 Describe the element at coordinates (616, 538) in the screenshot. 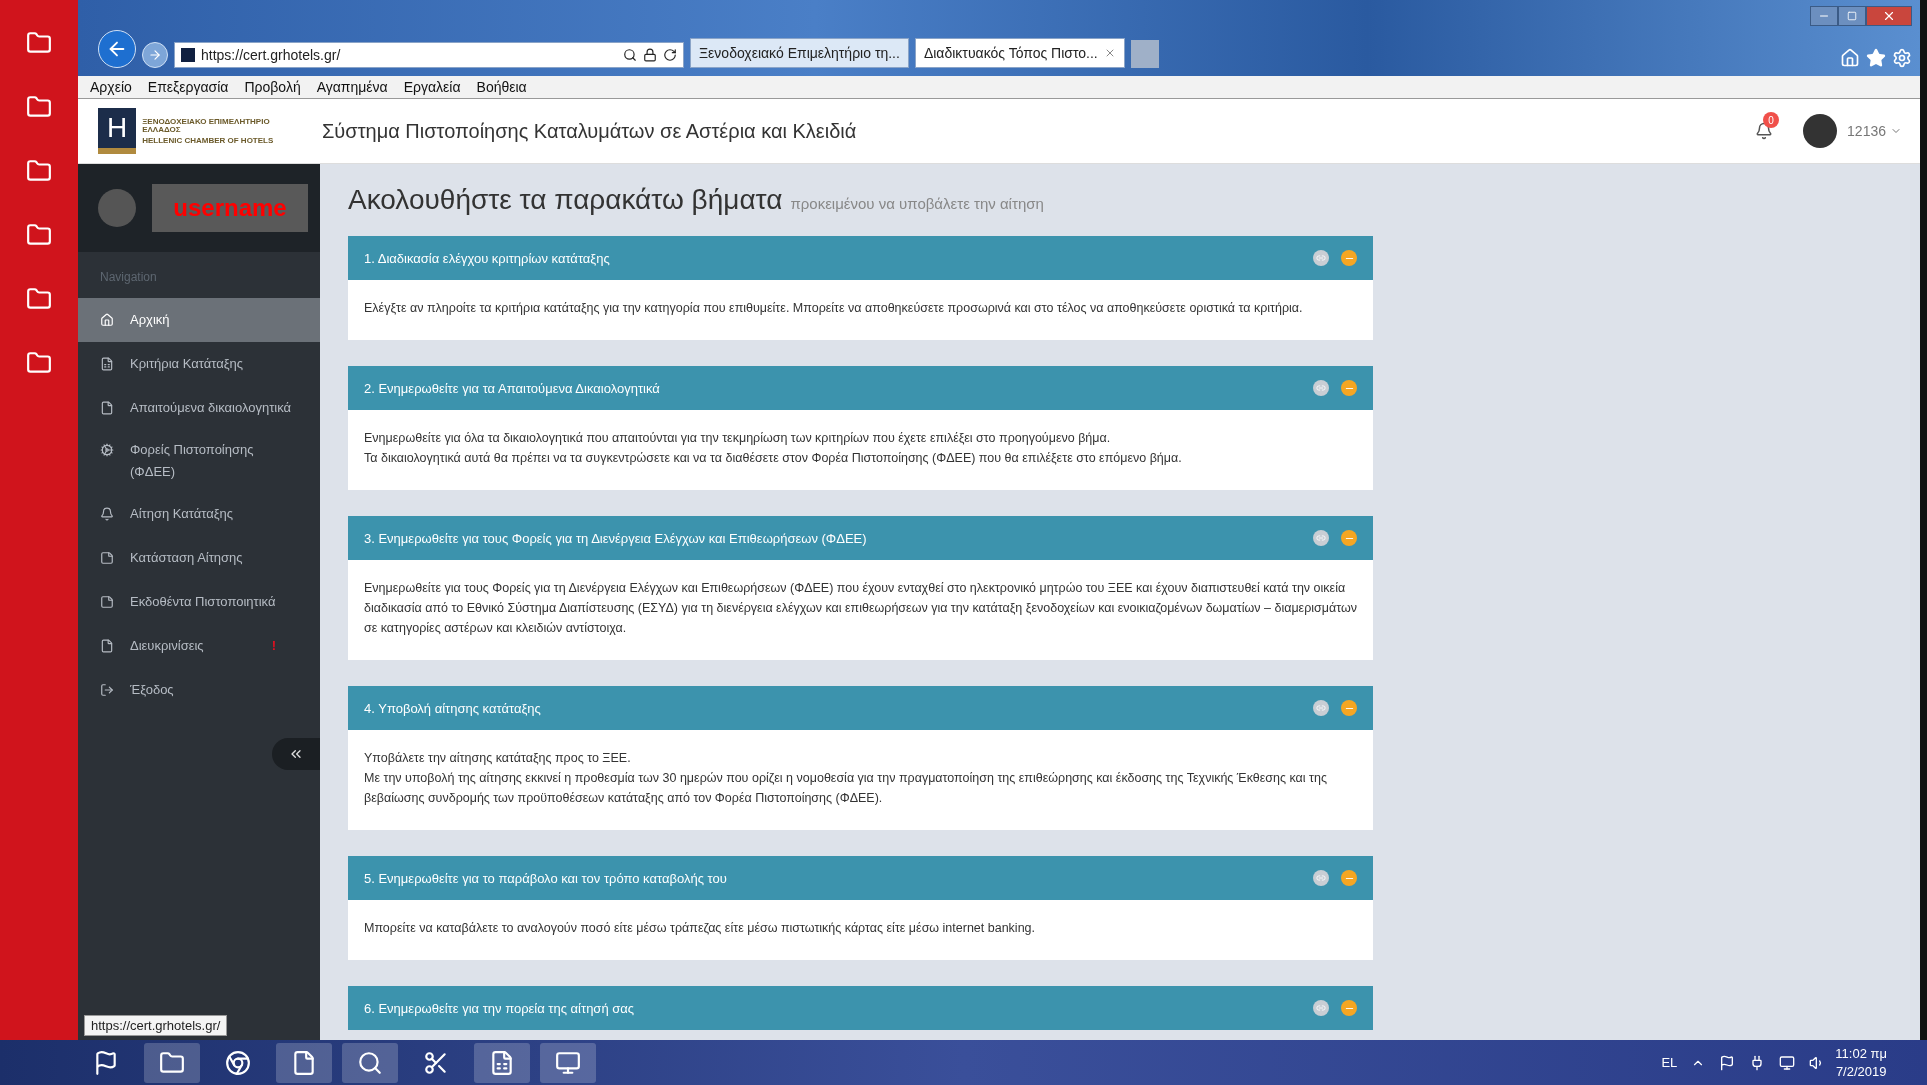

I see `panel-title: 3. Ενημερωθείτε για τους Φορείς για τη Διενέργεια Ελέγχων και Επιθεωρήσεων (ΦΔΕΕ)` at that location.